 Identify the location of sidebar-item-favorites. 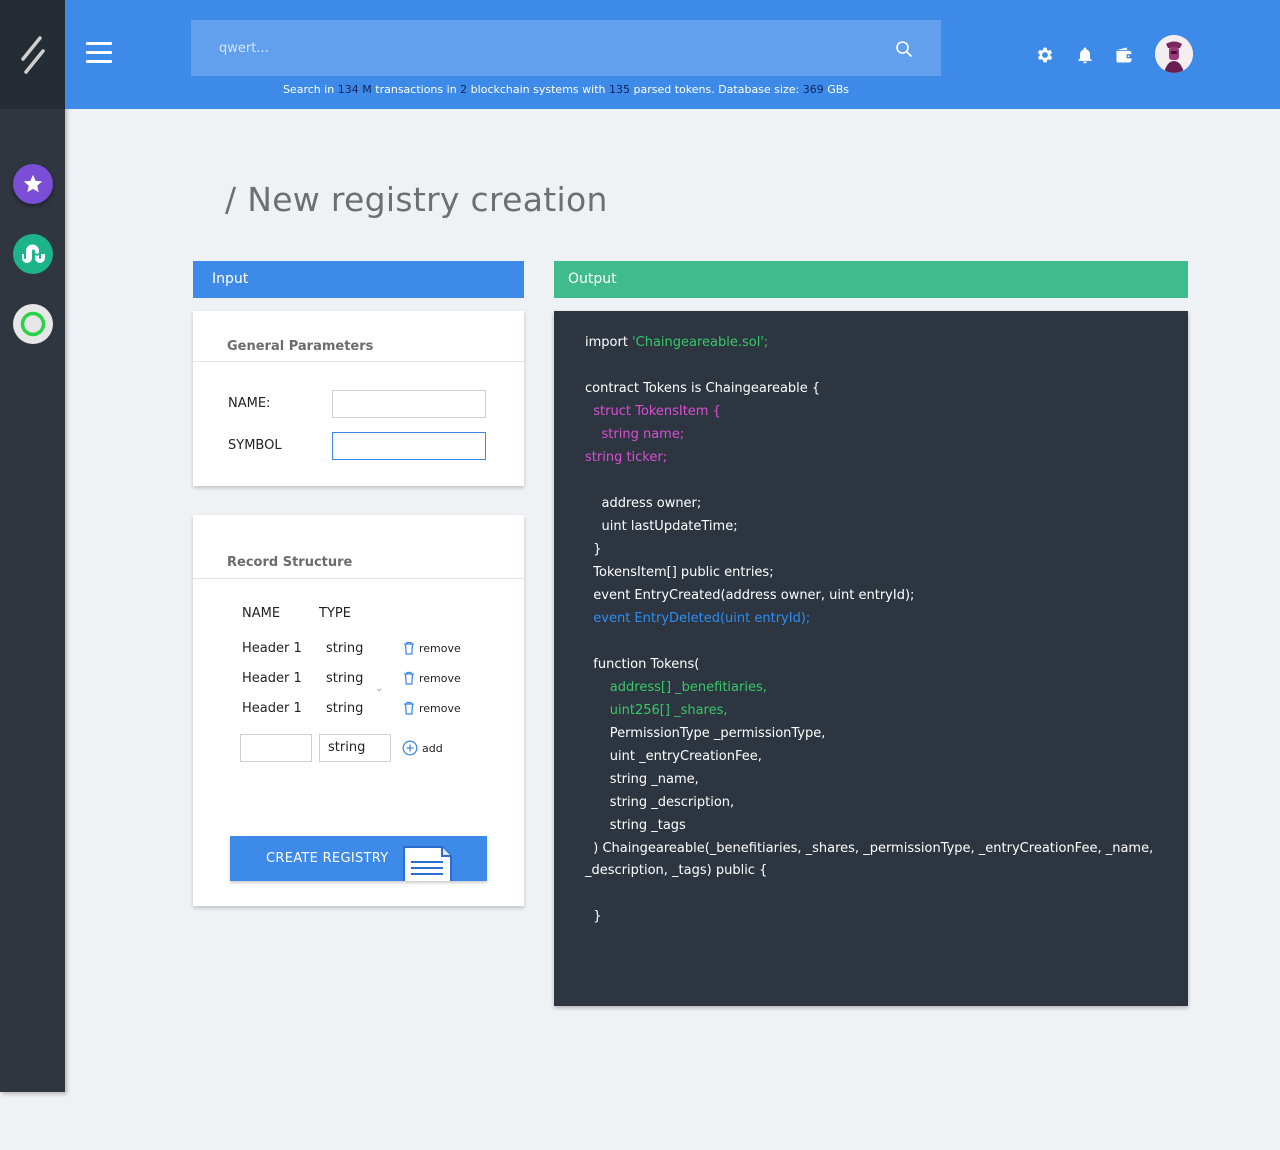
(33, 184).